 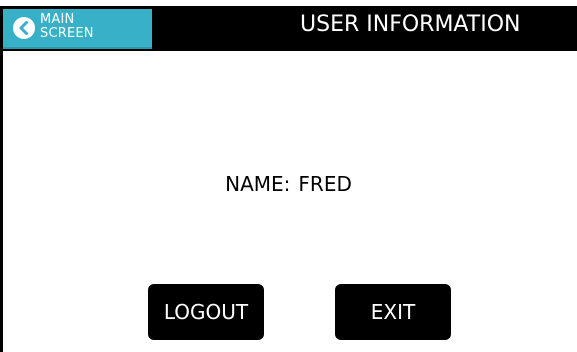 What do you see at coordinates (258, 184) in the screenshot?
I see `name-label: NAME:` at bounding box center [258, 184].